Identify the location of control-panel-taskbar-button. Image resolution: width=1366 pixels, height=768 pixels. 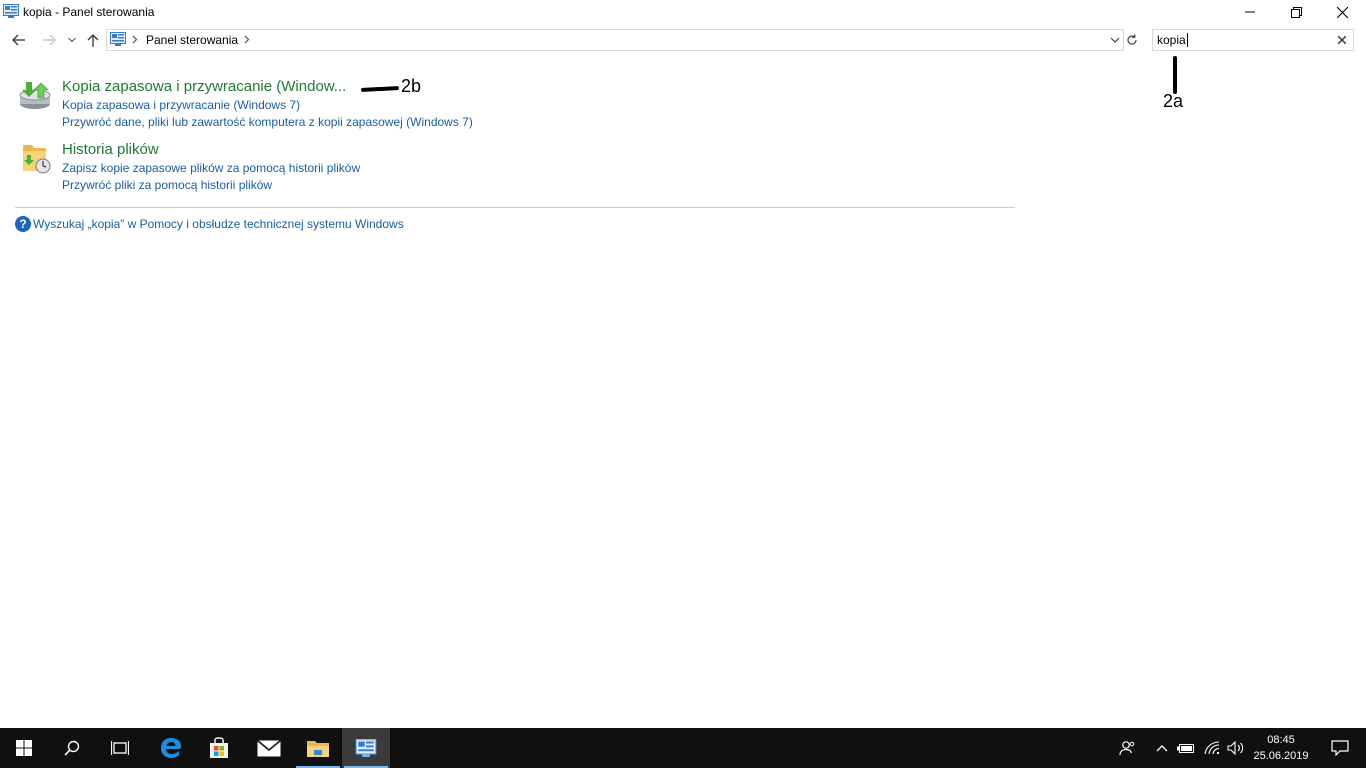
(366, 748).